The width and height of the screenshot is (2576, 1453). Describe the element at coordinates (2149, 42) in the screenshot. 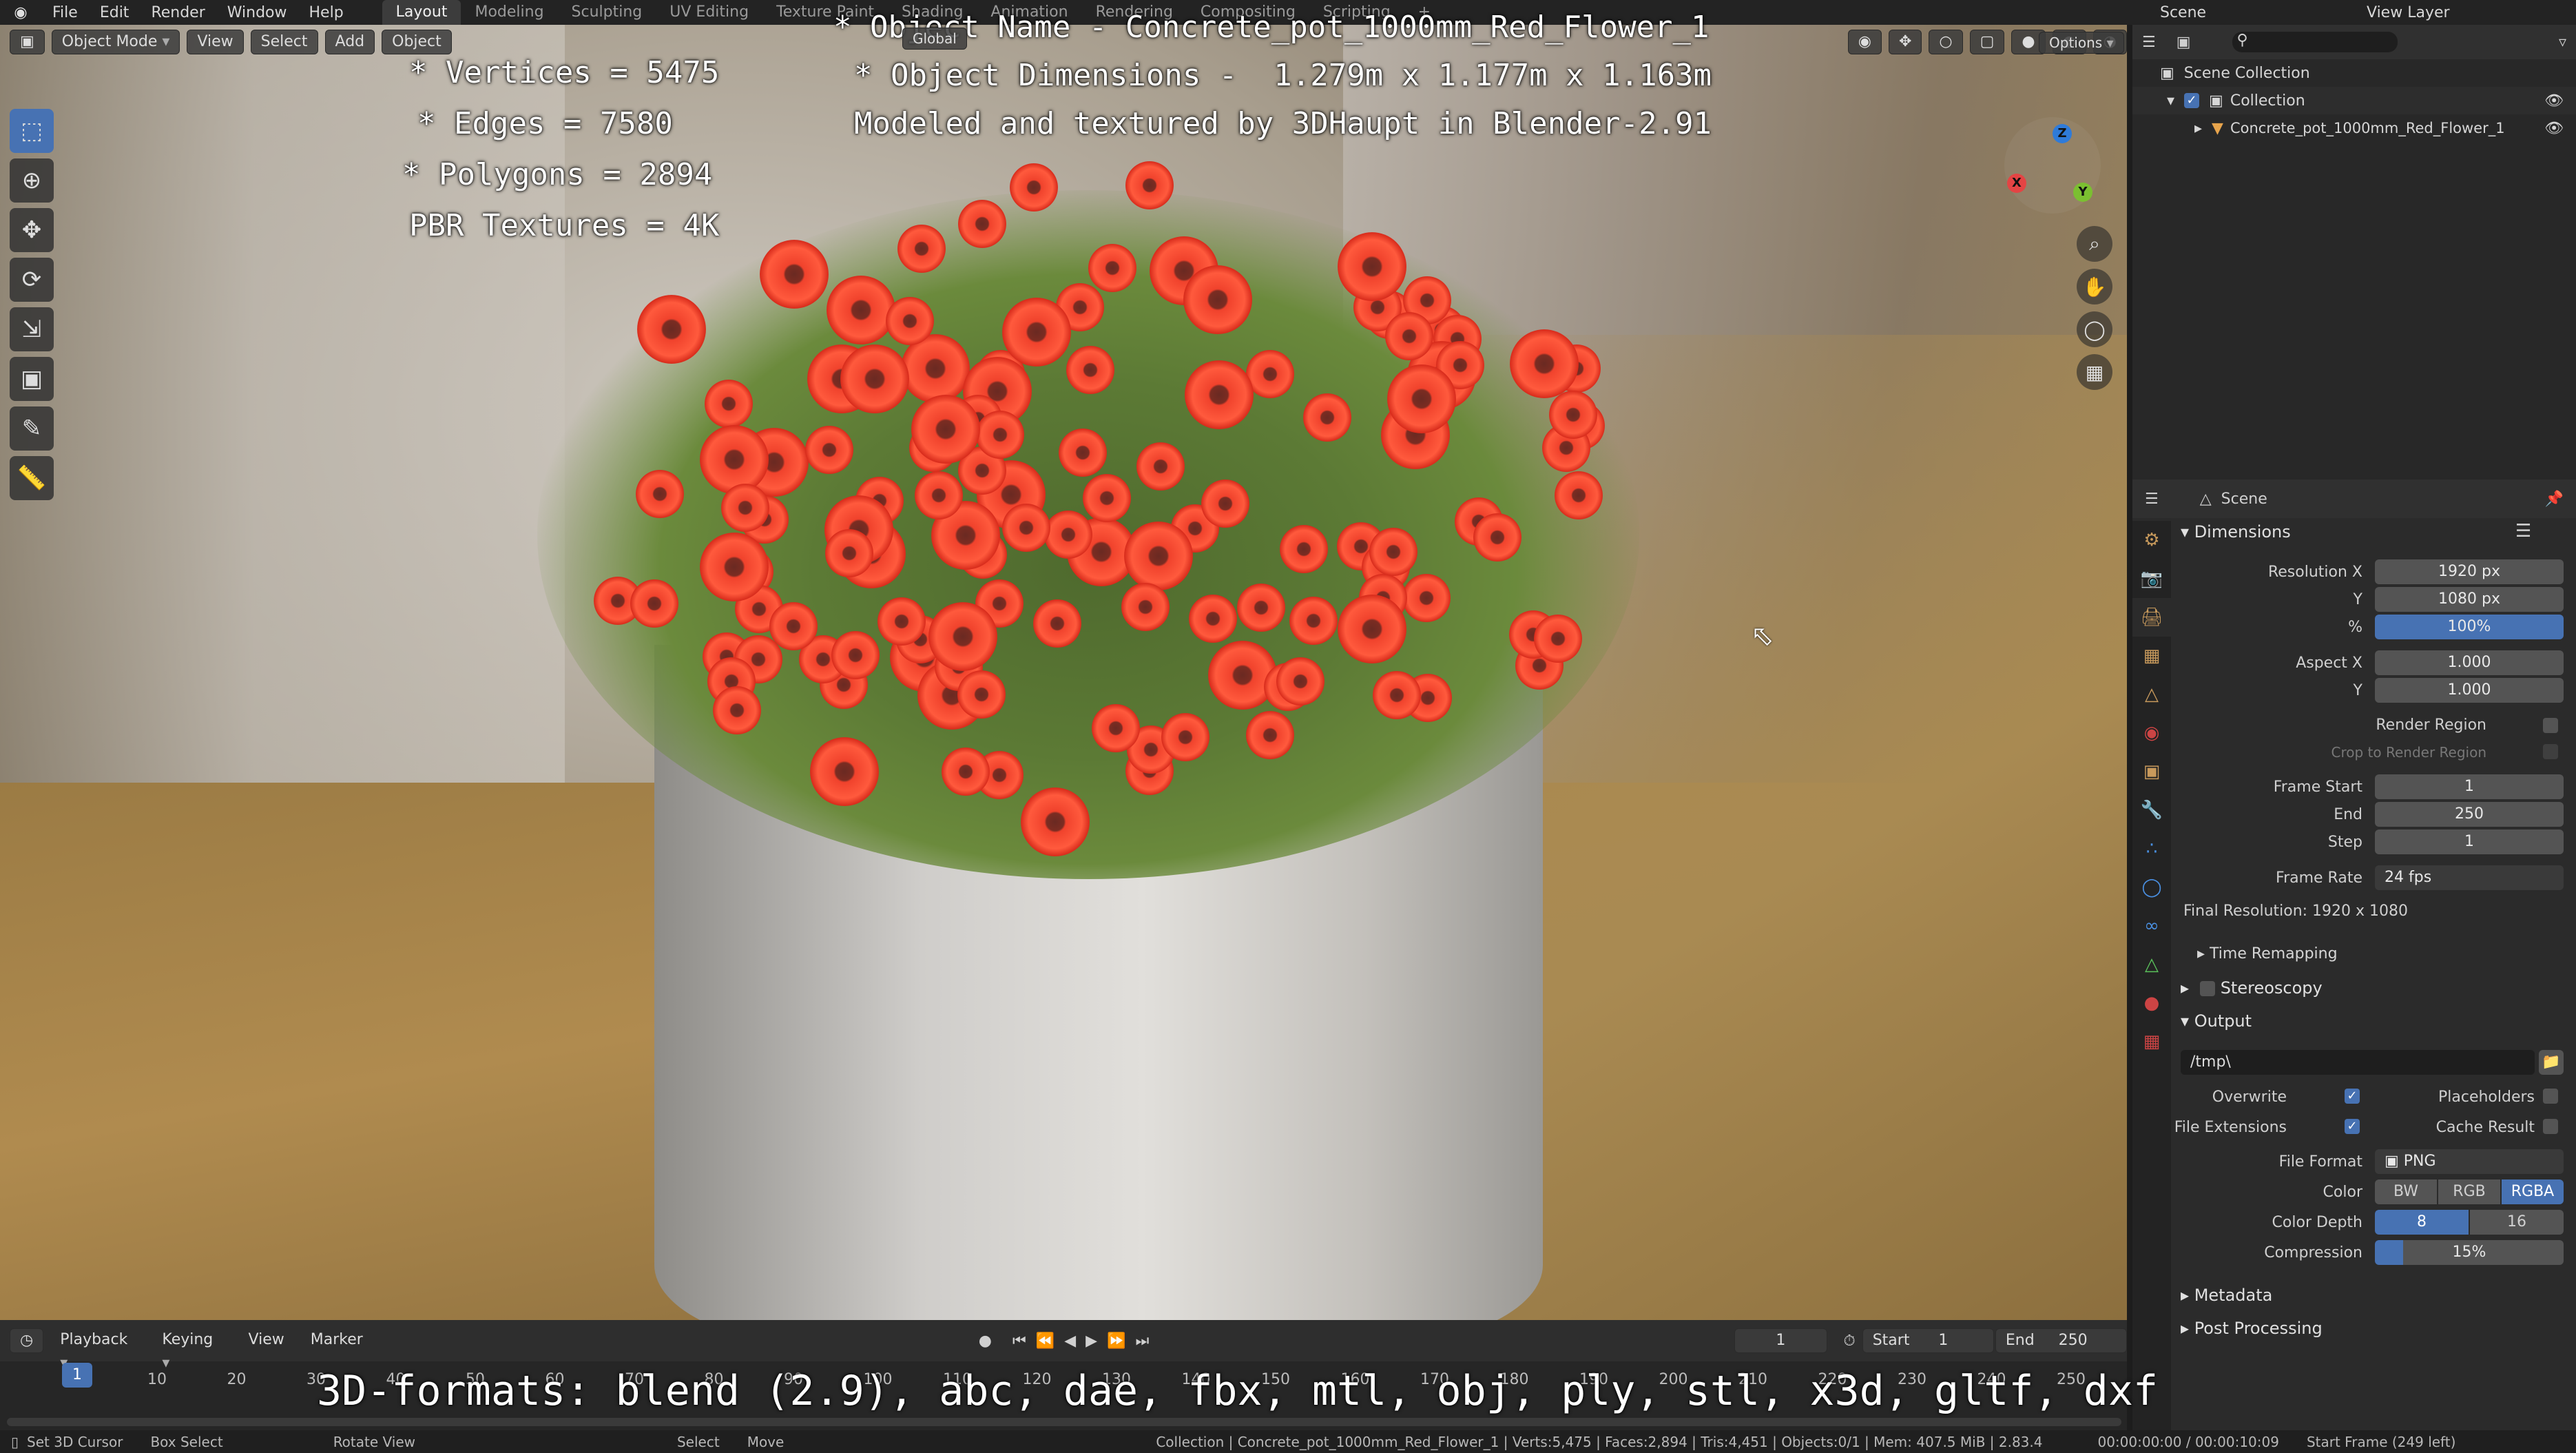

I see `outliner-editor-icon: ☰` at that location.